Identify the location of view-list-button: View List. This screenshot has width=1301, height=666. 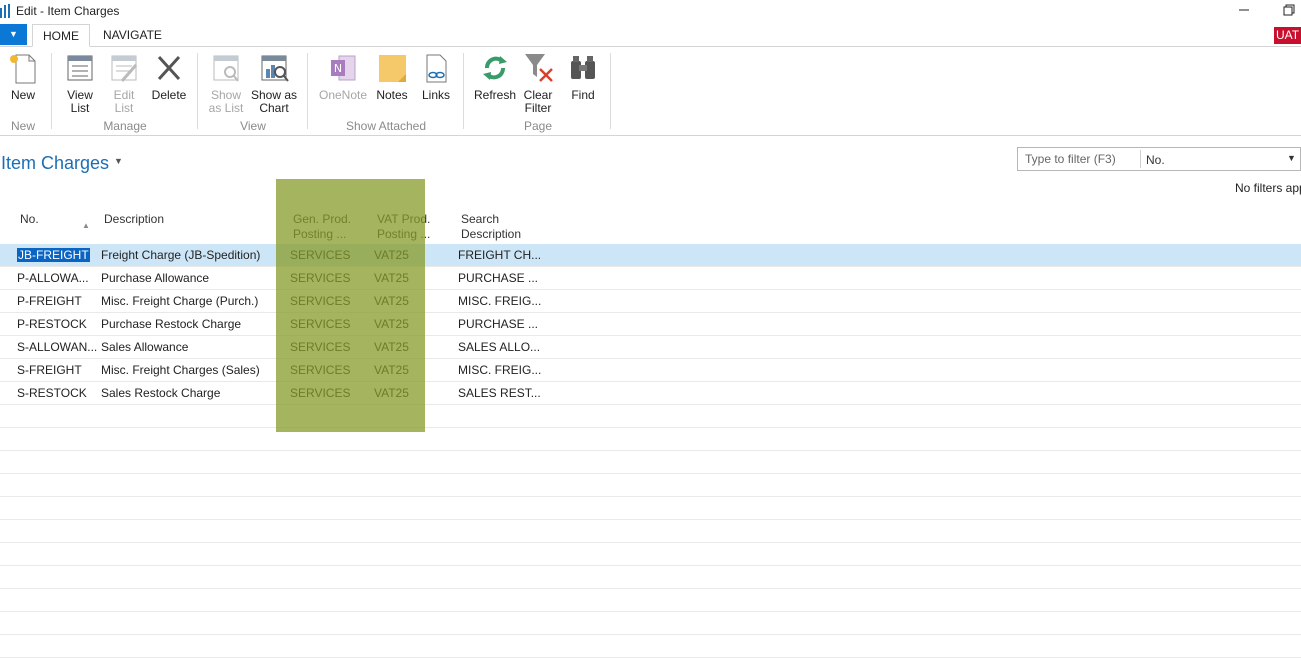
(80, 83).